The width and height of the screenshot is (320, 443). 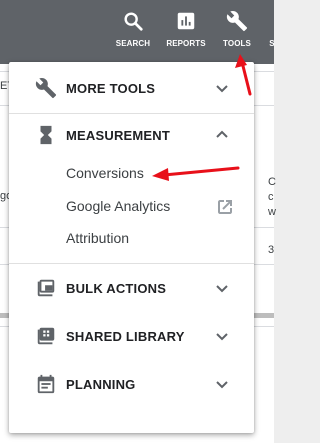 What do you see at coordinates (222, 135) in the screenshot?
I see `chevron-up-icon` at bounding box center [222, 135].